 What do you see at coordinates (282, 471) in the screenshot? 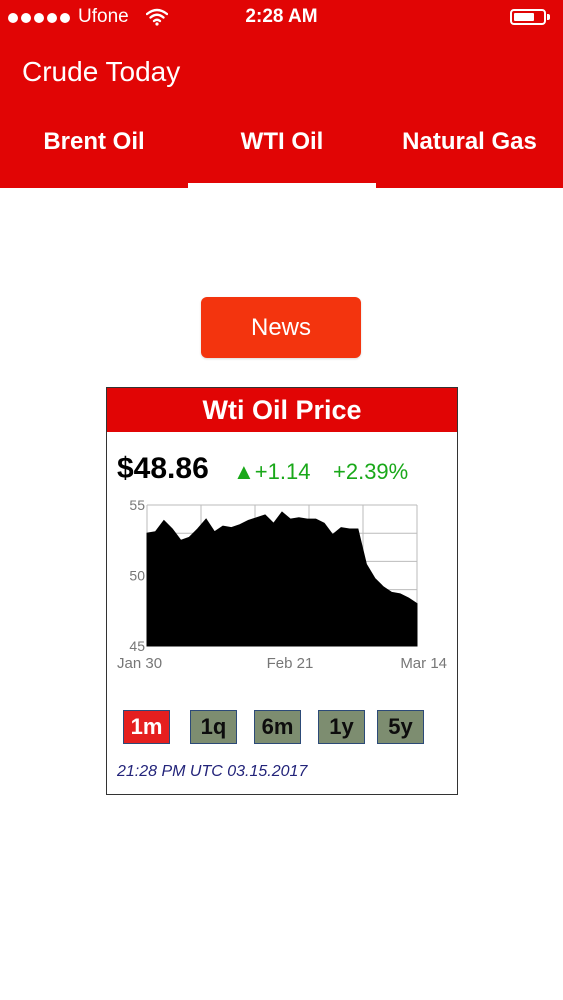
I see `price-change-value: +1.14` at bounding box center [282, 471].